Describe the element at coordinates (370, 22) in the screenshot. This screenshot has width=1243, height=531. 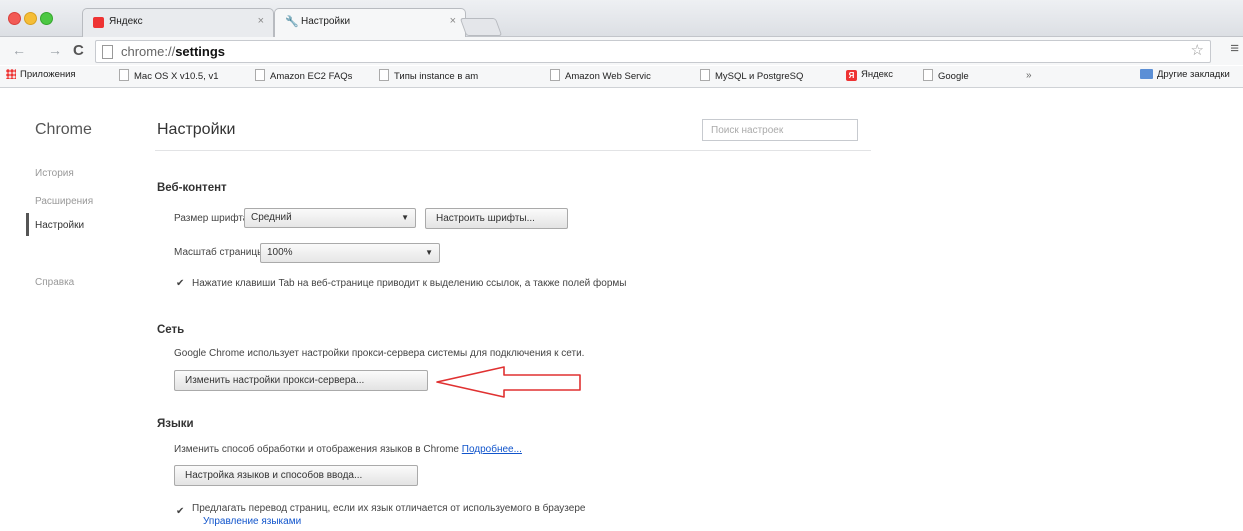
I see `tab-settings: 🔧 Настройки ×` at that location.